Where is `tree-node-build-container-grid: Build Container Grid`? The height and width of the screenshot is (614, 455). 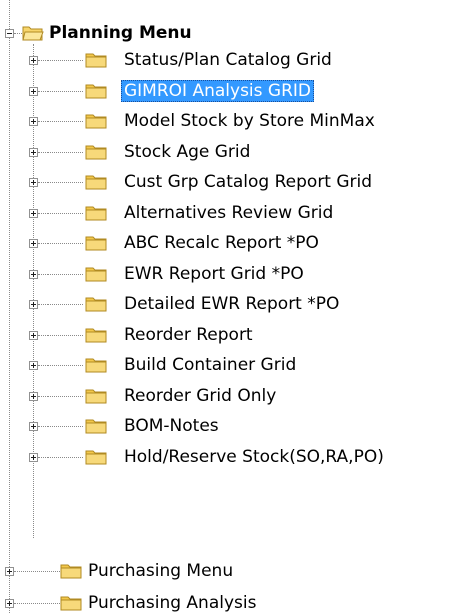 tree-node-build-container-grid: Build Container Grid is located at coordinates (210, 365).